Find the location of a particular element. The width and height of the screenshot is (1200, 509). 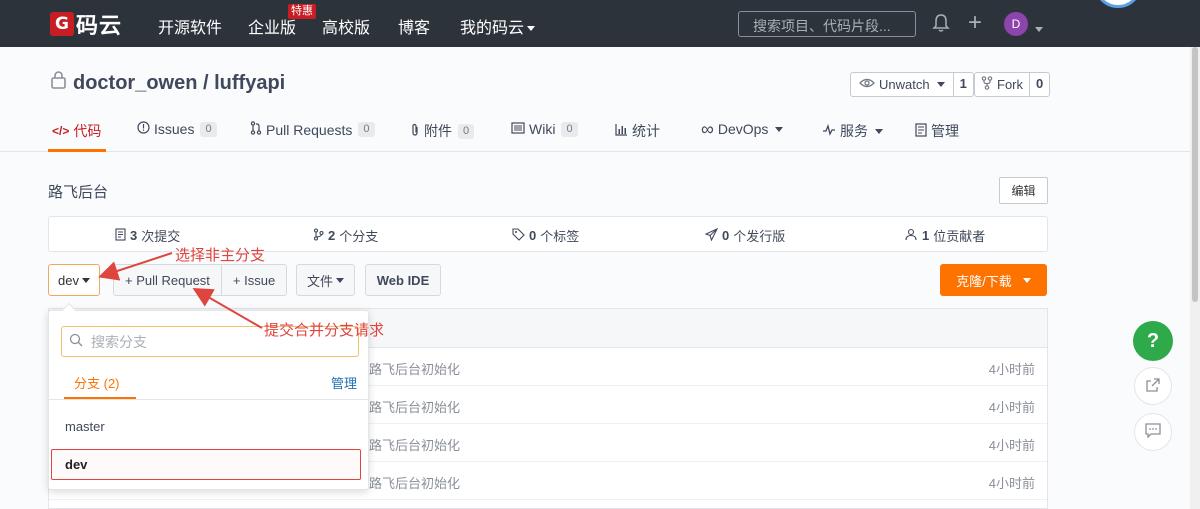

clone-download-button: 克隆/下载 is located at coordinates (993, 280).